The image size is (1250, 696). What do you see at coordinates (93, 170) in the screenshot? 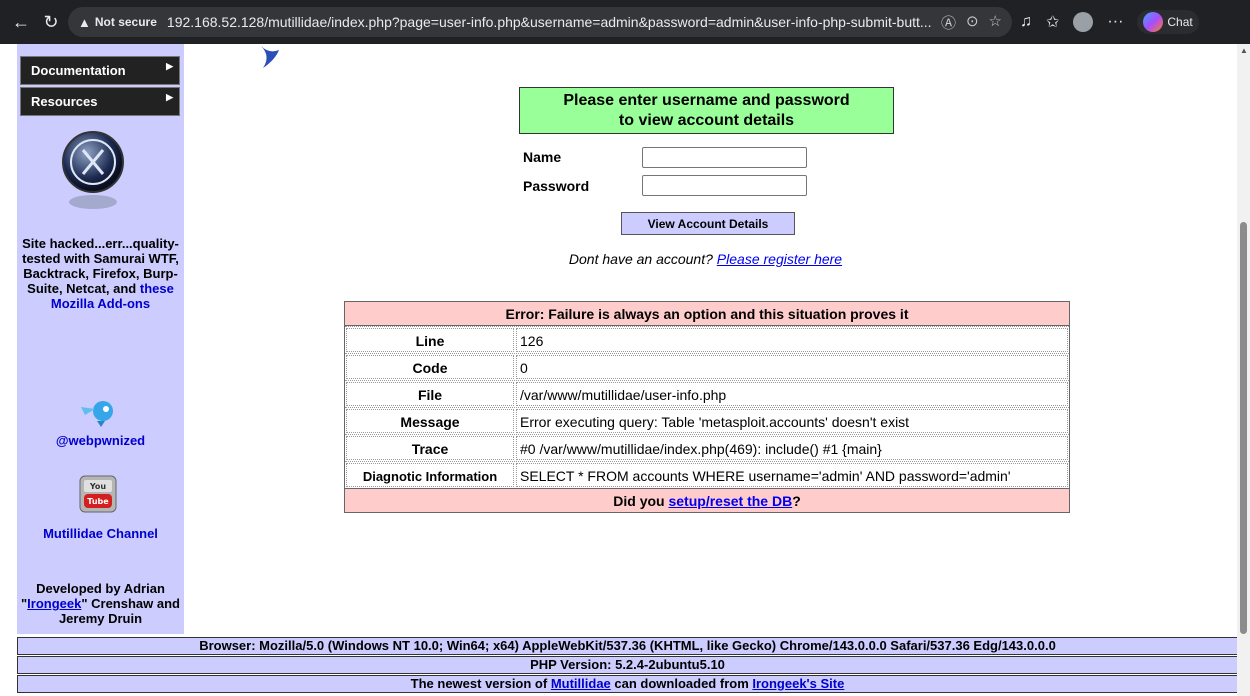
I see `owasp-logo-icon` at bounding box center [93, 170].